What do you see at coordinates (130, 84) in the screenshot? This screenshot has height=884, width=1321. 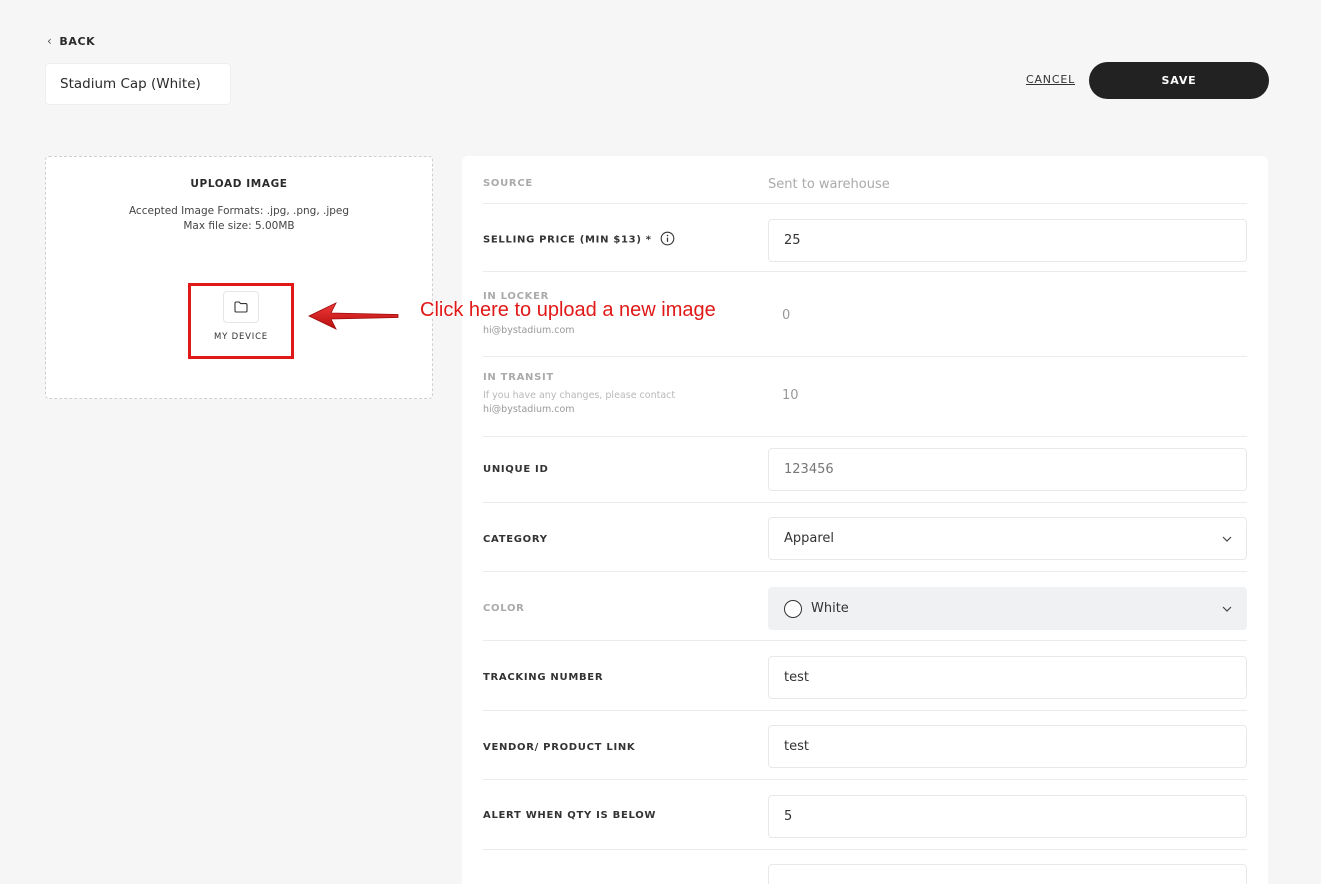 I see `product-name-value: Stadium Cap (White)` at bounding box center [130, 84].